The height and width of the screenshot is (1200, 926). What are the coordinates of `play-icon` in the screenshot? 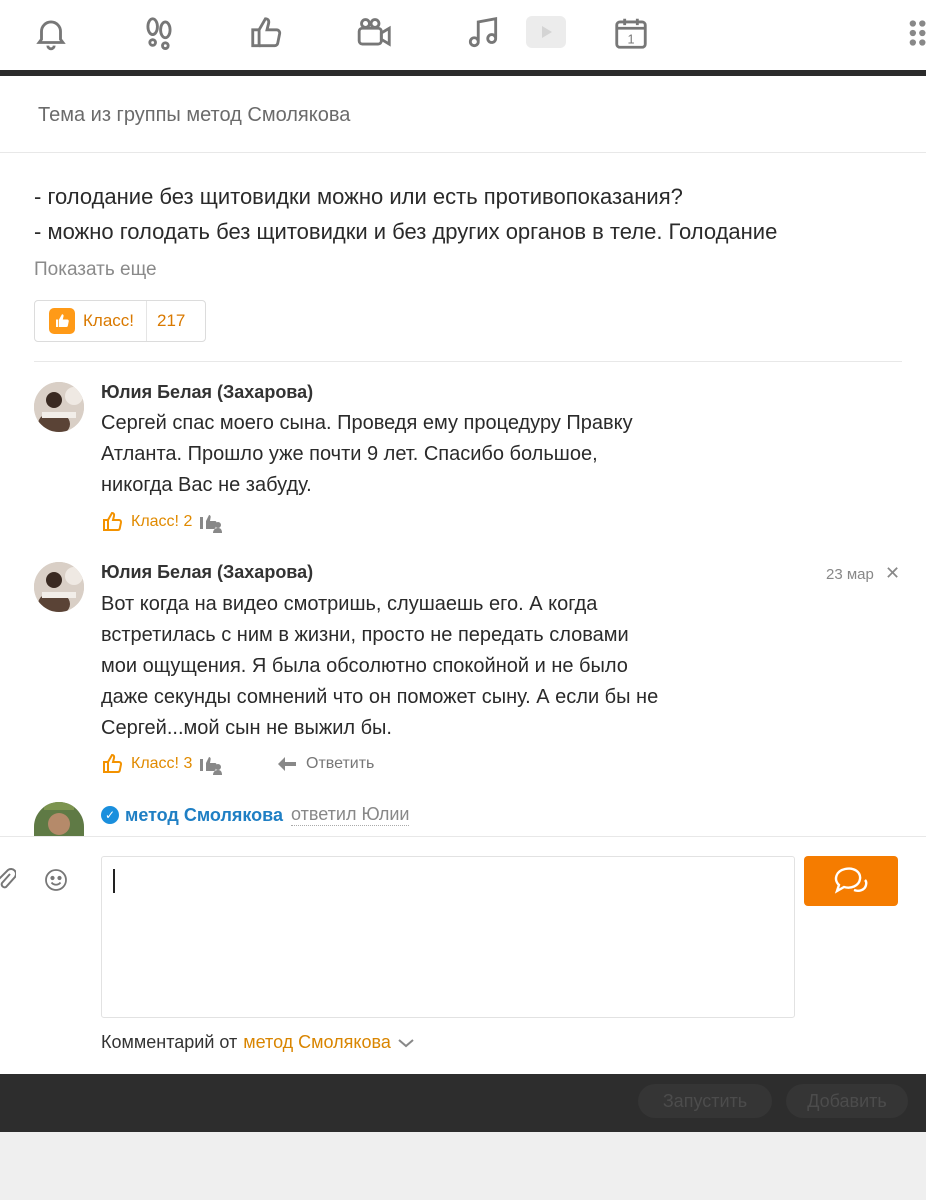 It's located at (546, 32).